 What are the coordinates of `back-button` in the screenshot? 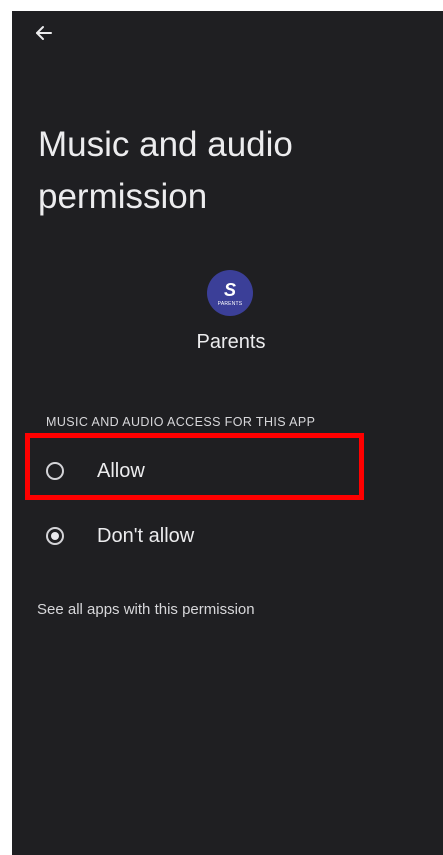 It's located at (44, 33).